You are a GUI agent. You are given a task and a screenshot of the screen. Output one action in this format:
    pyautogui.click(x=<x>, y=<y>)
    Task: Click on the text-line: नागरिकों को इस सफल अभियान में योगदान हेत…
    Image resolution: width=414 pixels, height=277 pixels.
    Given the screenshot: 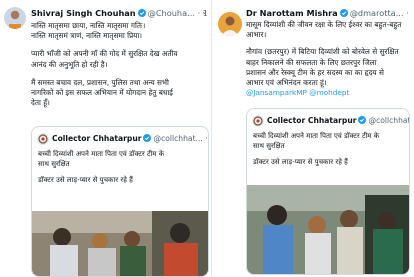 What is the action you would take?
    pyautogui.click(x=102, y=93)
    